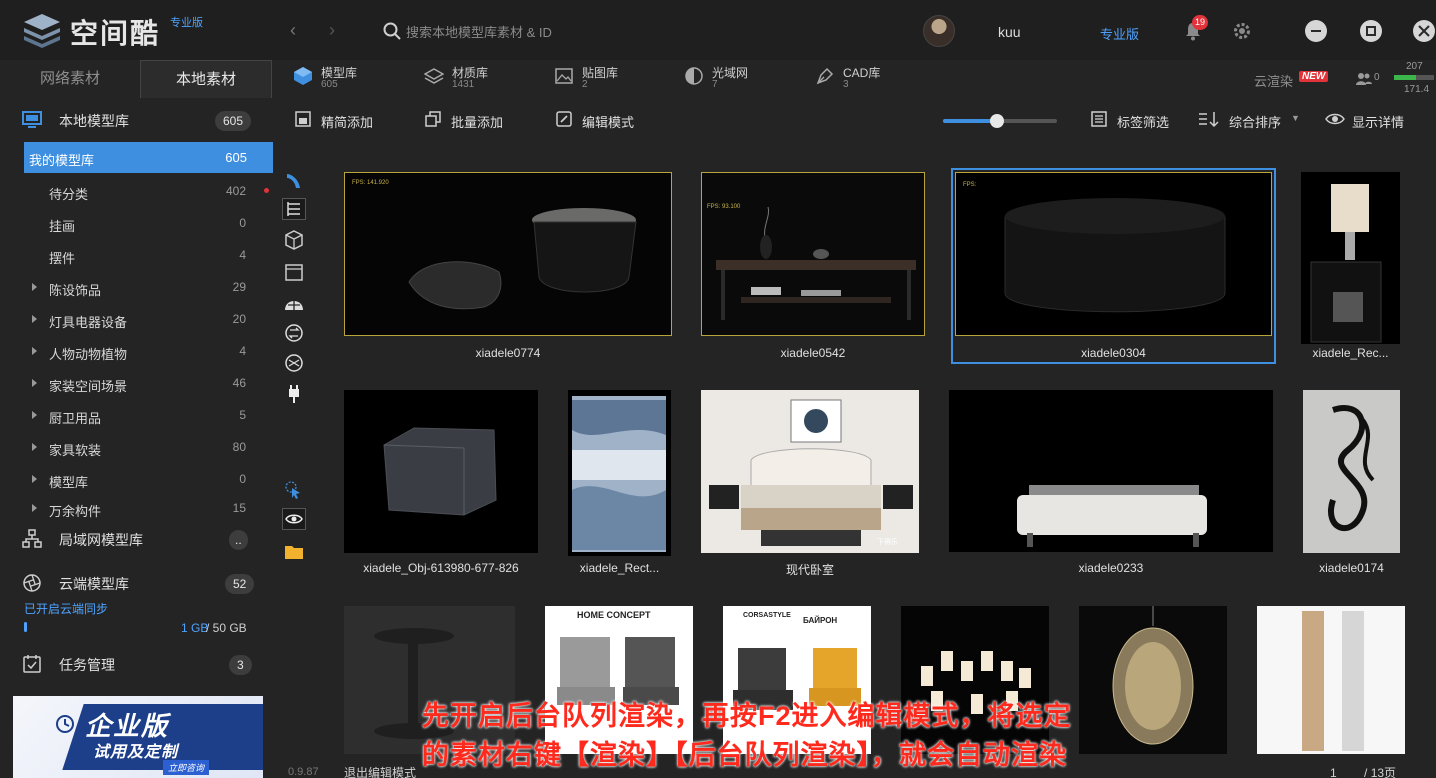 This screenshot has width=1436, height=778. Describe the element at coordinates (1253, 120) in the screenshot. I see `sort-dropdown: 综合排序 ▼` at that location.